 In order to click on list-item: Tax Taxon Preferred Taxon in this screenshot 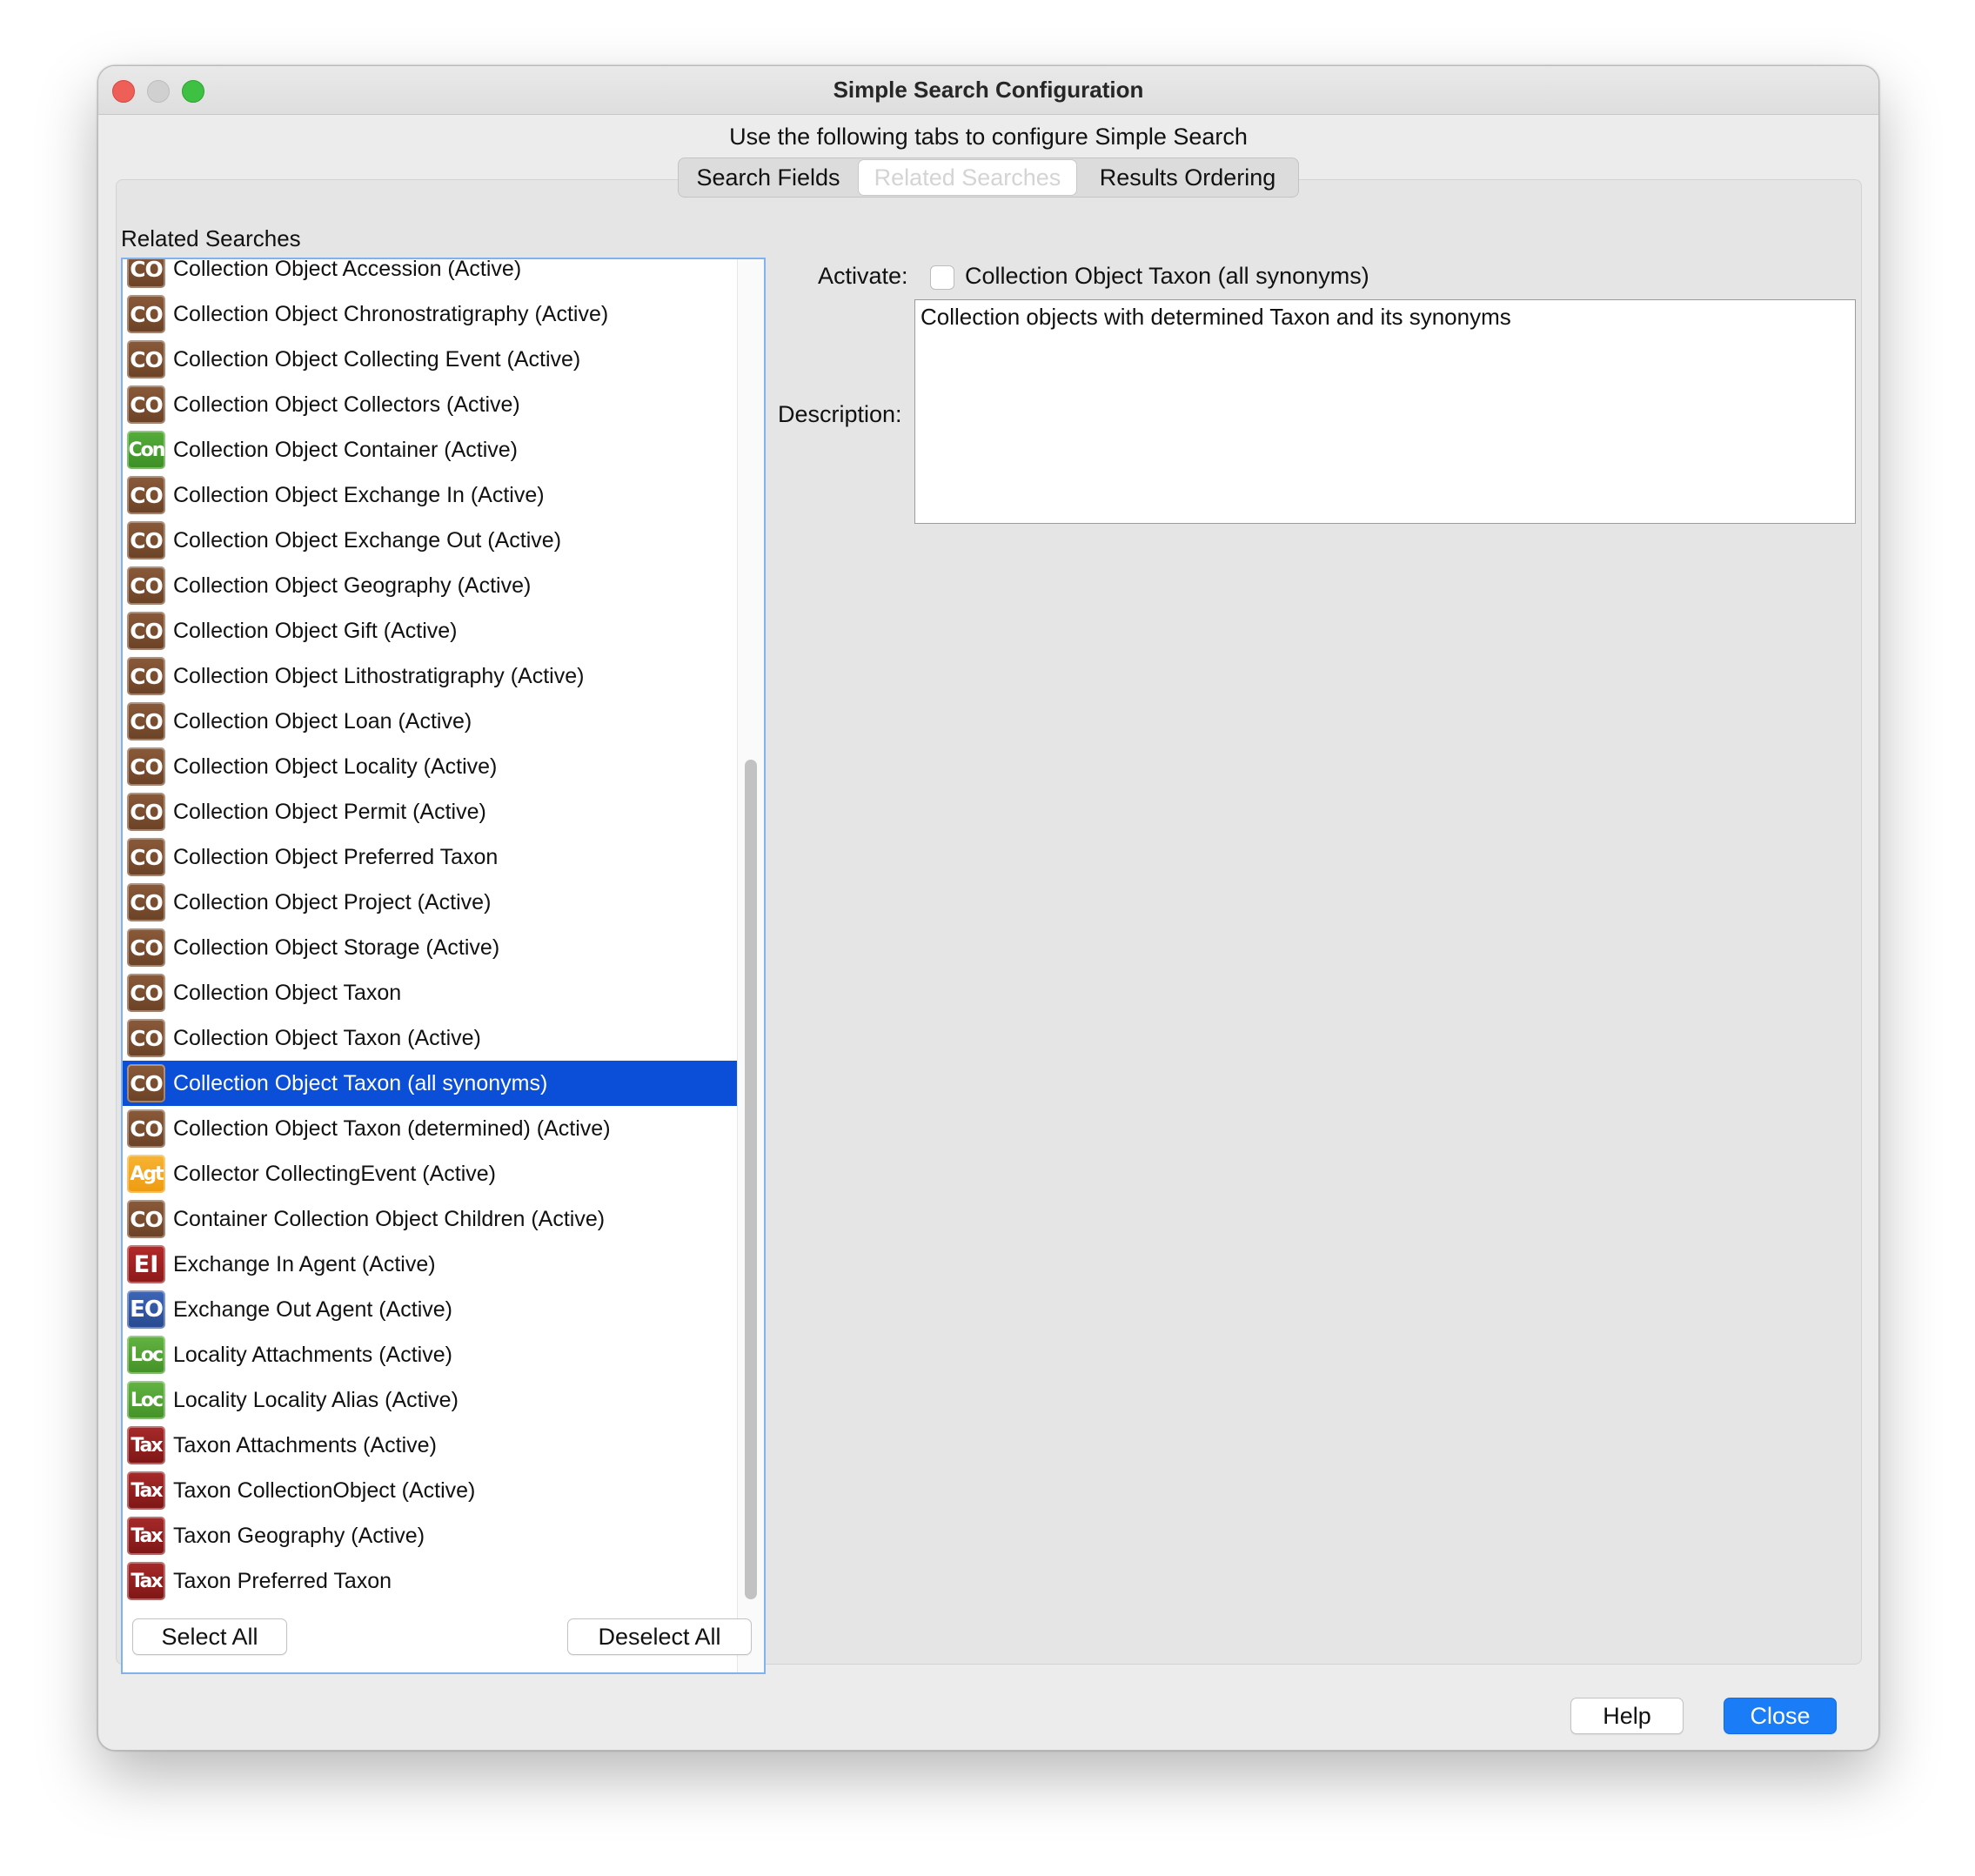, I will do `click(430, 1581)`.